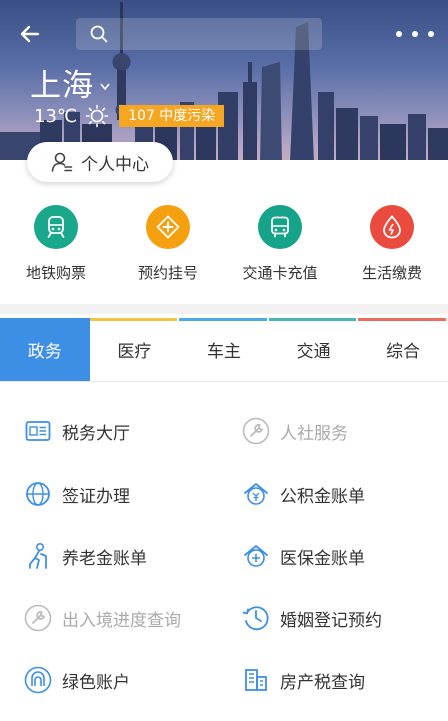 The height and width of the screenshot is (721, 448). I want to click on clock-history-icon, so click(256, 618).